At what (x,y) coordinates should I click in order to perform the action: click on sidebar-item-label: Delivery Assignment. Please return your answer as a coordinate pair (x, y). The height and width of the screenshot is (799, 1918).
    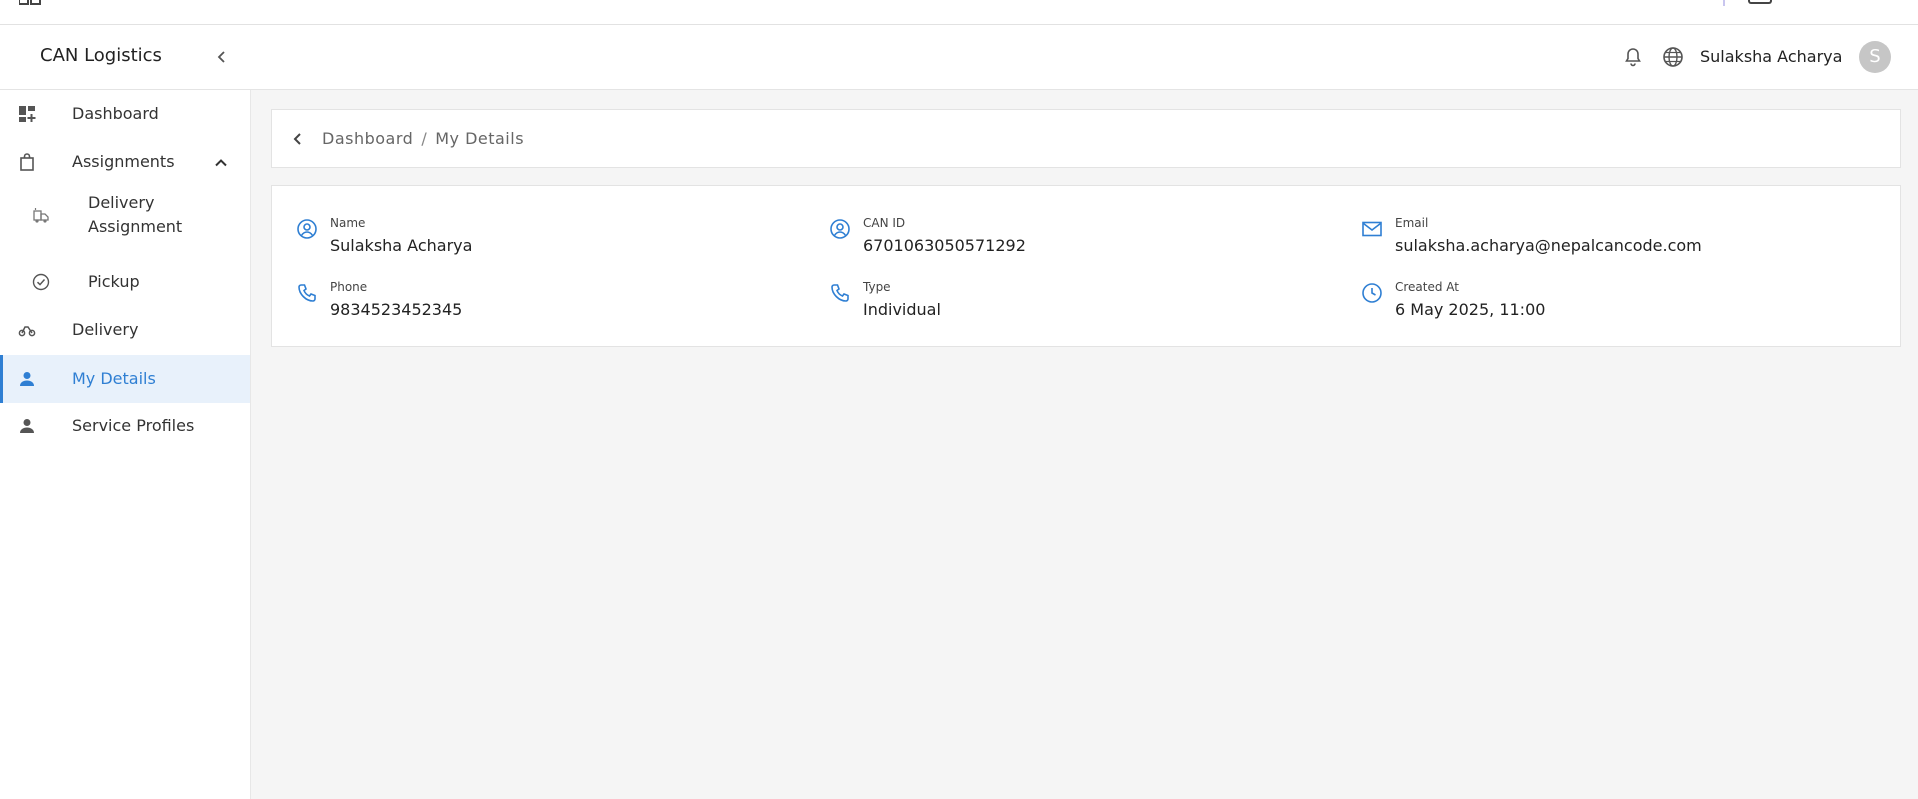
    Looking at the image, I should click on (135, 214).